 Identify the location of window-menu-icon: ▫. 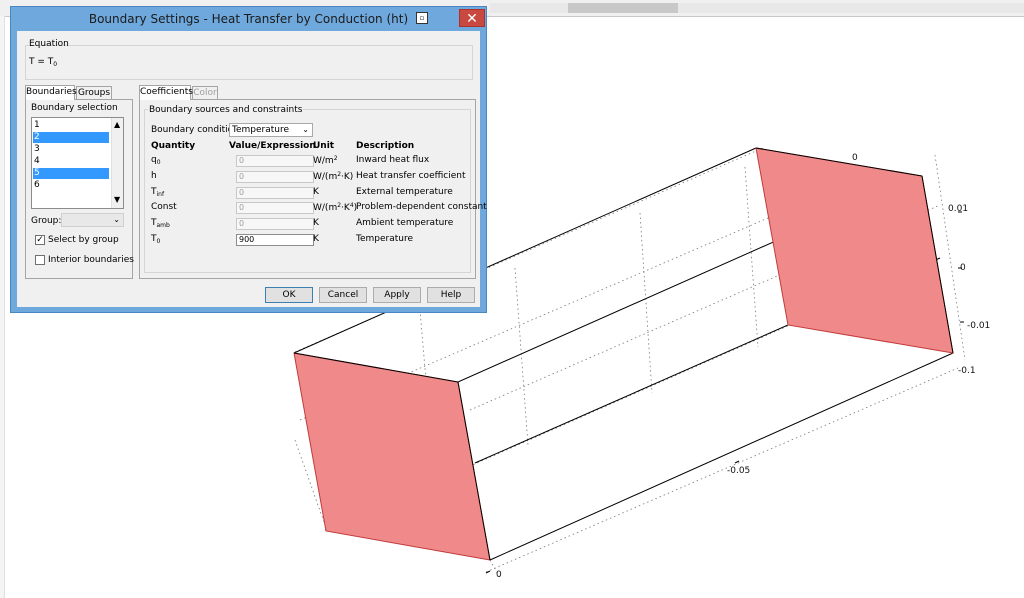
(422, 18).